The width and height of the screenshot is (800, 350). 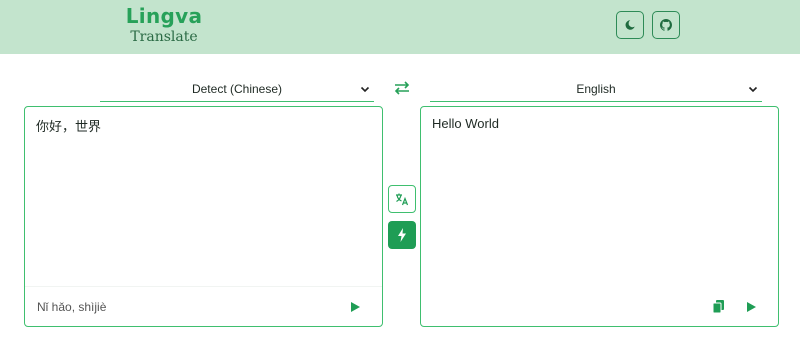 I want to click on github-icon, so click(x=666, y=25).